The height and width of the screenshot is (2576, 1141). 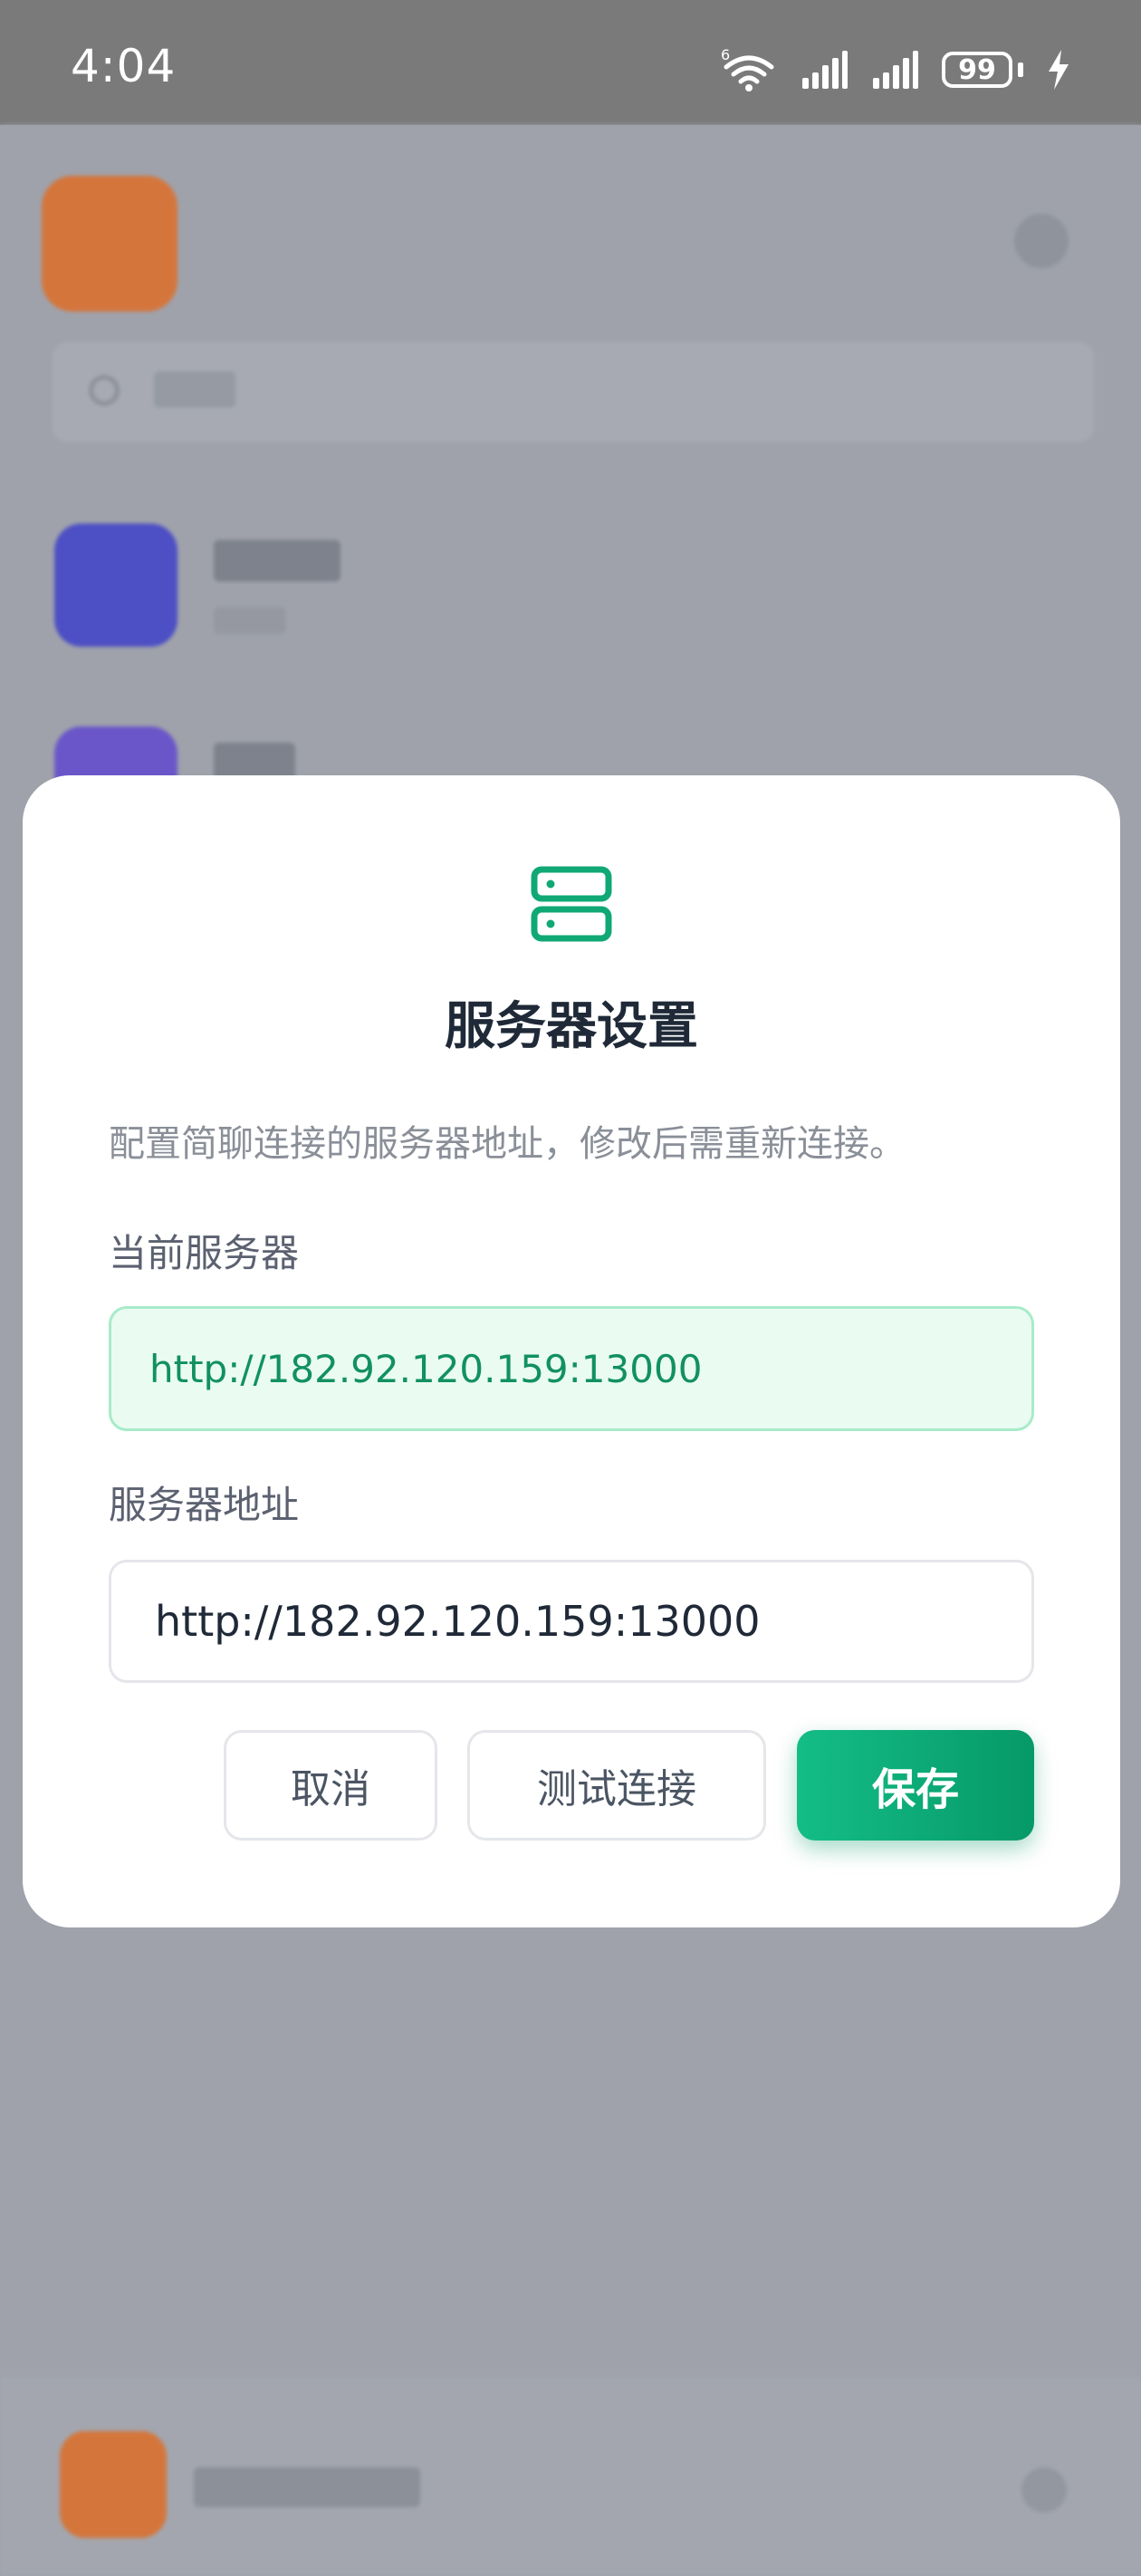 I want to click on user-name, so click(x=307, y=2487).